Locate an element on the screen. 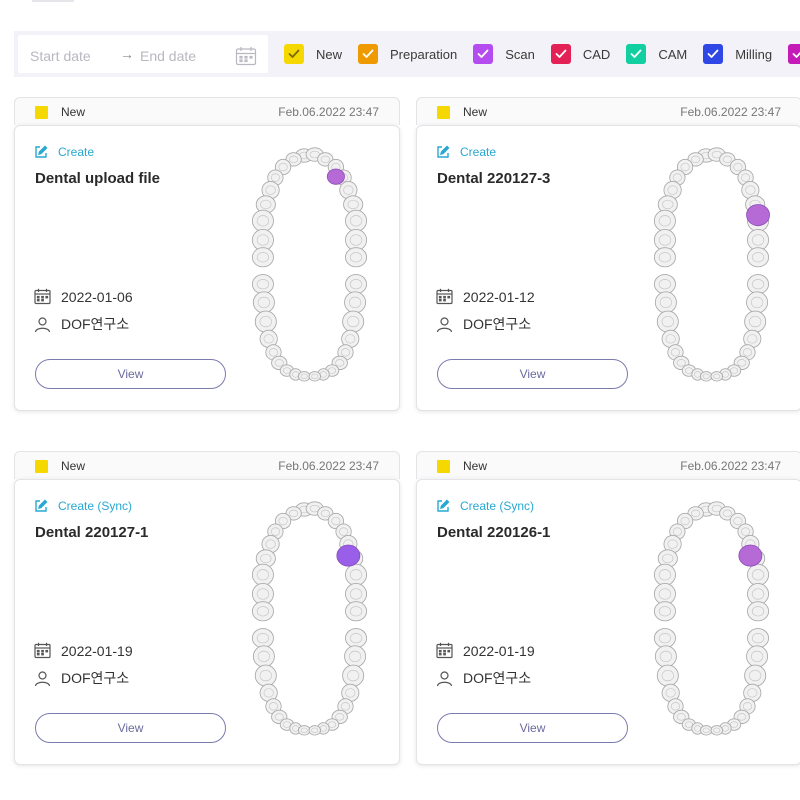 Image resolution: width=800 pixels, height=800 pixels. case-title: Dental 220127-1 is located at coordinates (92, 532).